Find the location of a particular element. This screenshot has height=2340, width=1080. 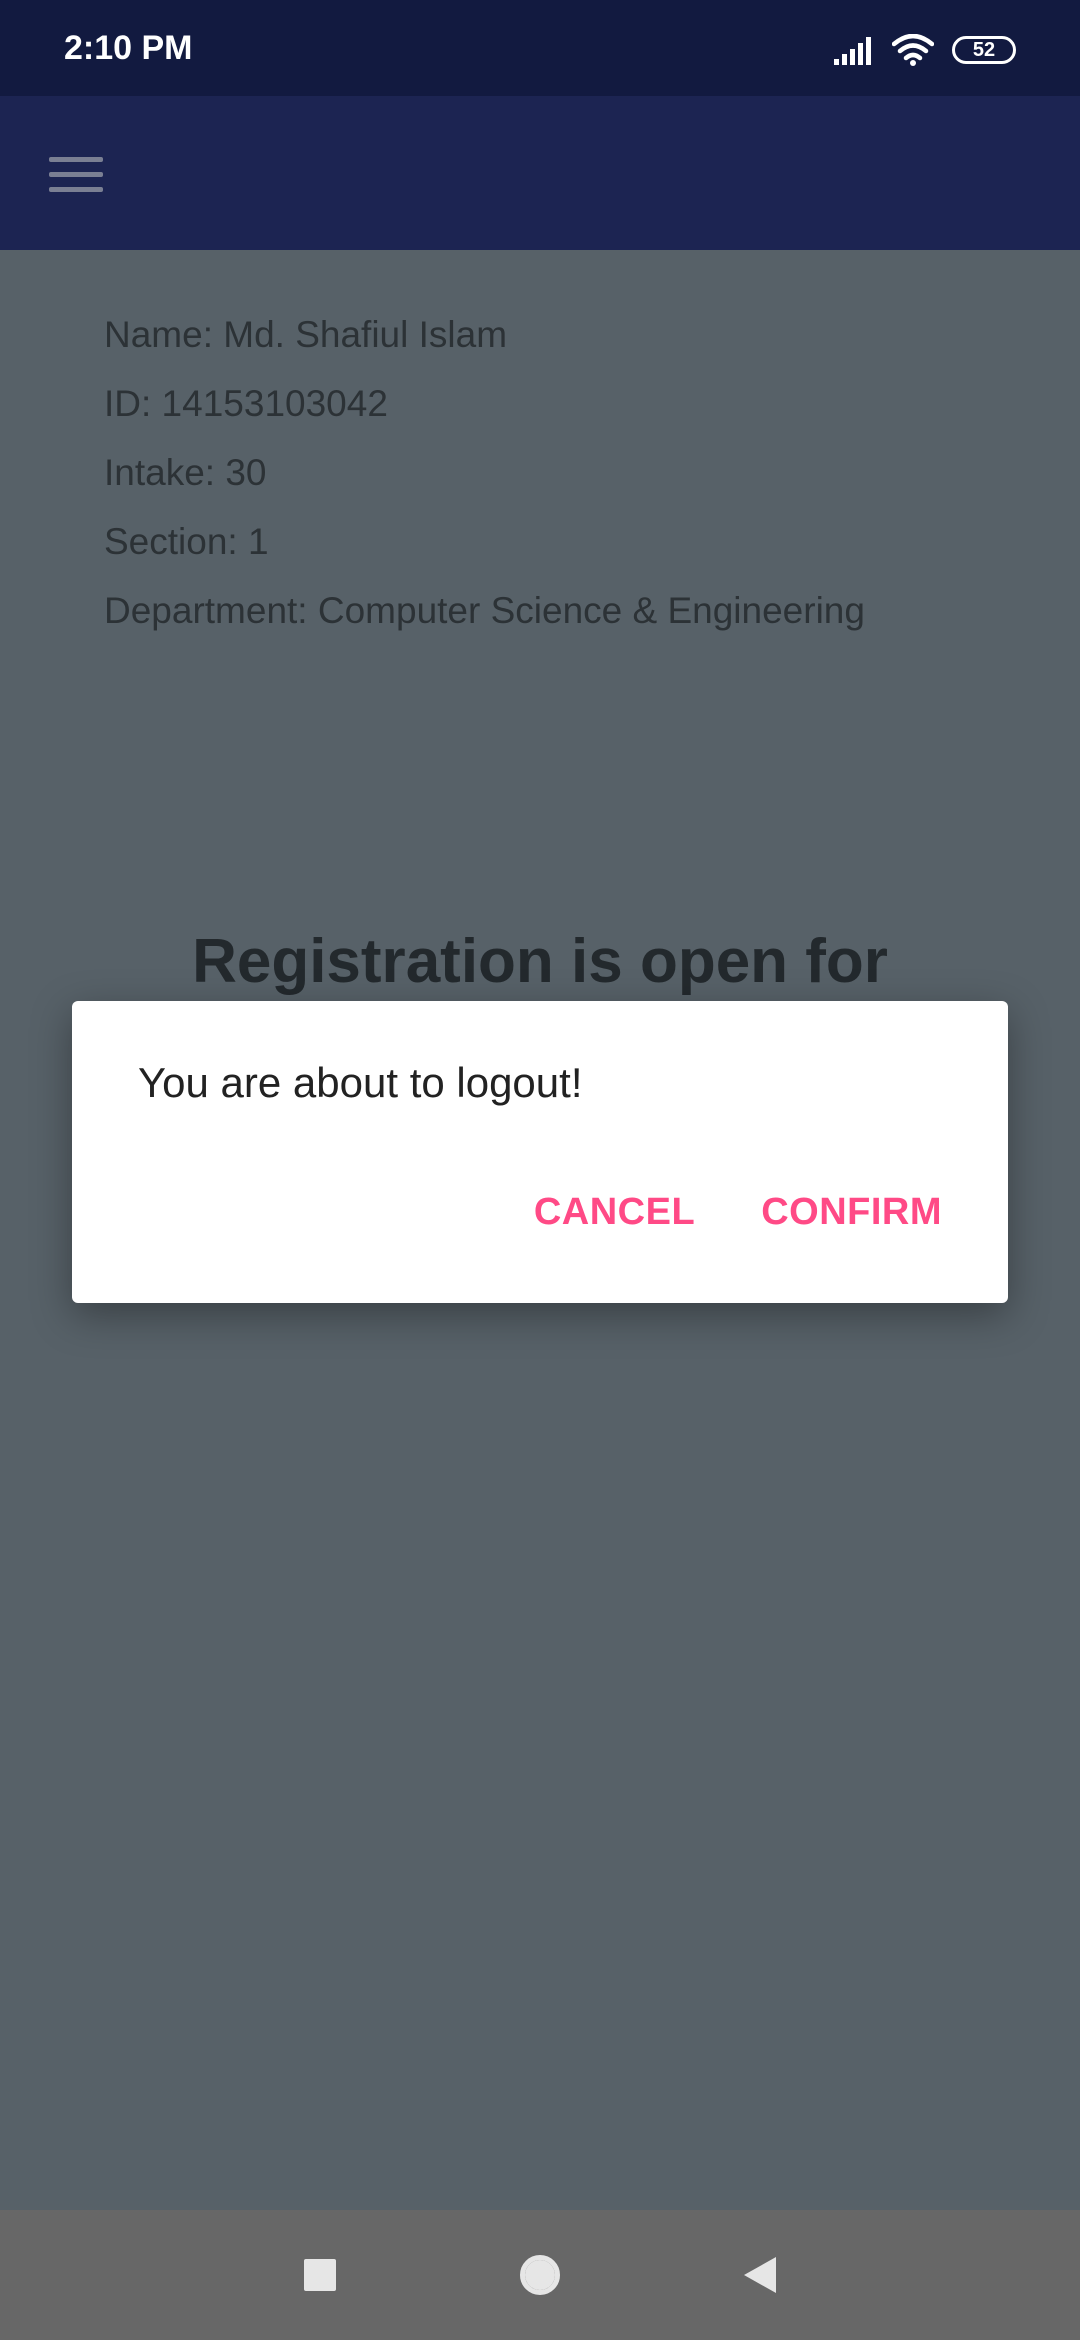

home-circle-inner is located at coordinates (540, 2275).